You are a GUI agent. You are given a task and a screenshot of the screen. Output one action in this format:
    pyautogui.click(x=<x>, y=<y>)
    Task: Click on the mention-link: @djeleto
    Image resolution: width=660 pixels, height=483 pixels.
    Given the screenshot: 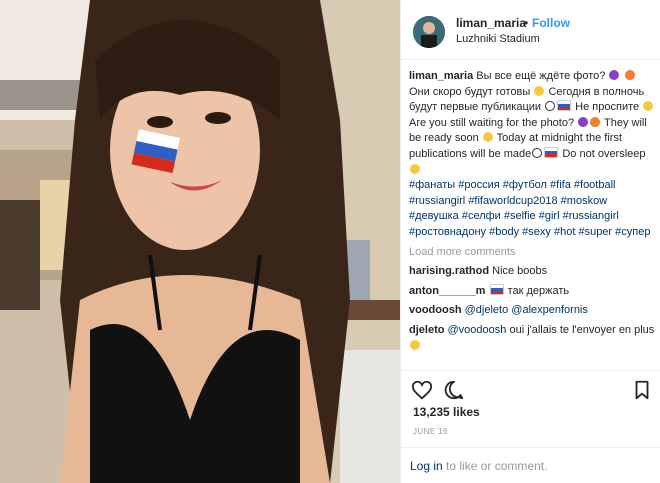 What is the action you would take?
    pyautogui.click(x=487, y=310)
    